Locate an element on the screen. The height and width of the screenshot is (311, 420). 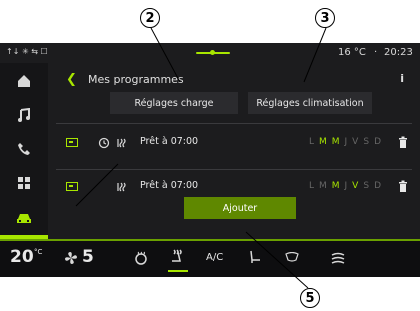
add-program-button: Ajouter is located at coordinates (240, 208).